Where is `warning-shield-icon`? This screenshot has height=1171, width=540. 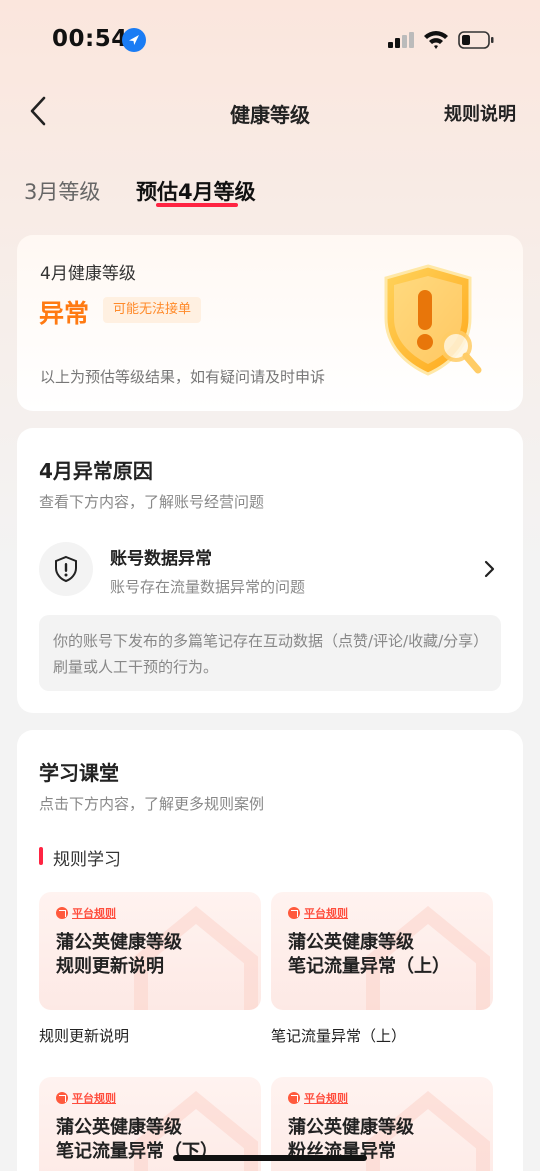 warning-shield-icon is located at coordinates (433, 320).